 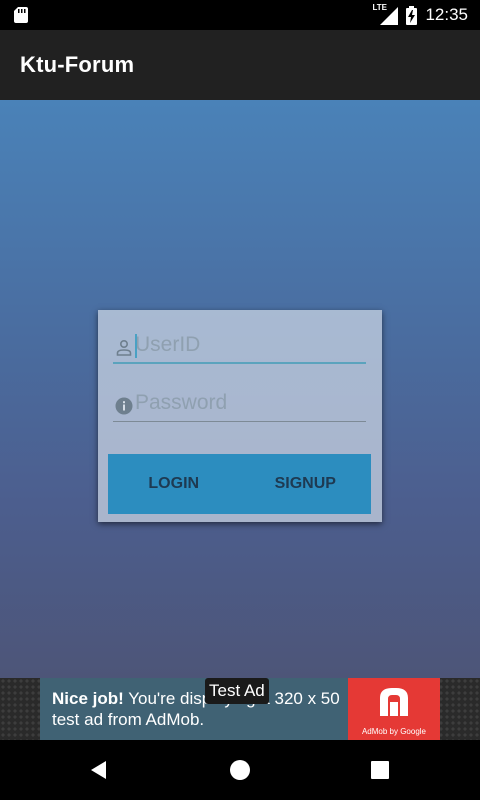 I want to click on text-cursor, so click(x=136, y=346).